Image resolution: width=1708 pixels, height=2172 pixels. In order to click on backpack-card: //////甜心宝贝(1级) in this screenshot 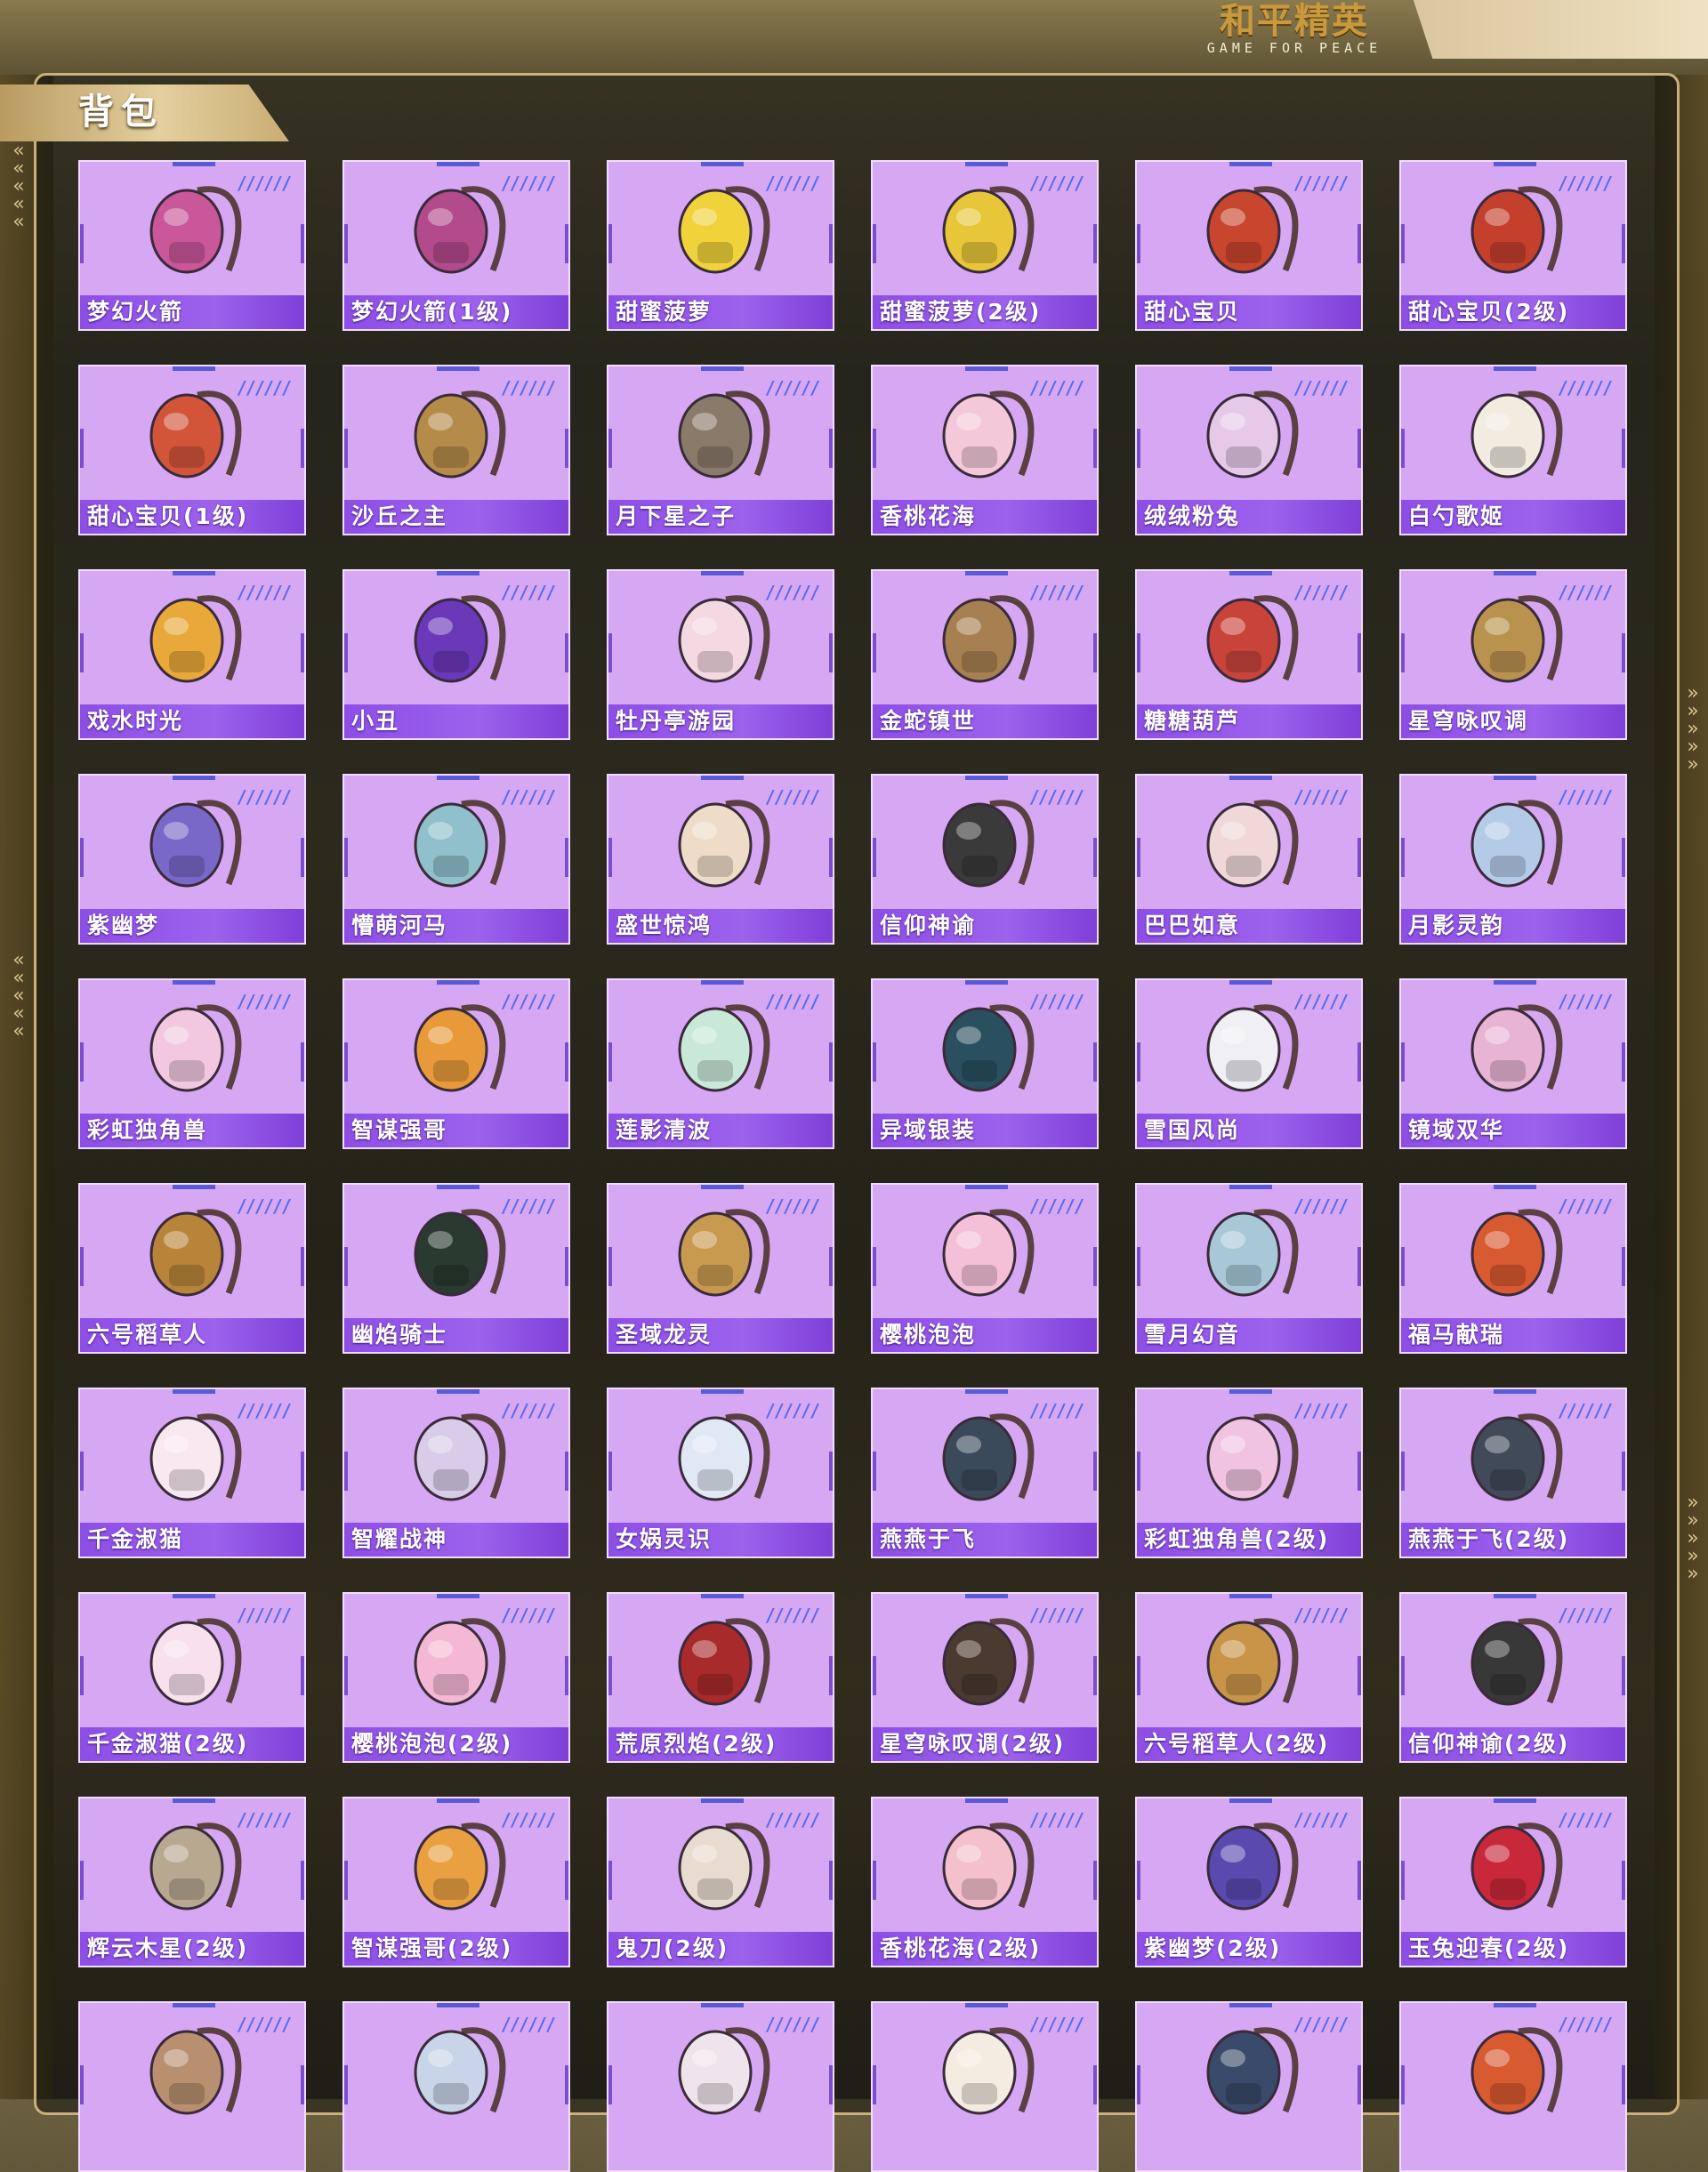, I will do `click(192, 450)`.